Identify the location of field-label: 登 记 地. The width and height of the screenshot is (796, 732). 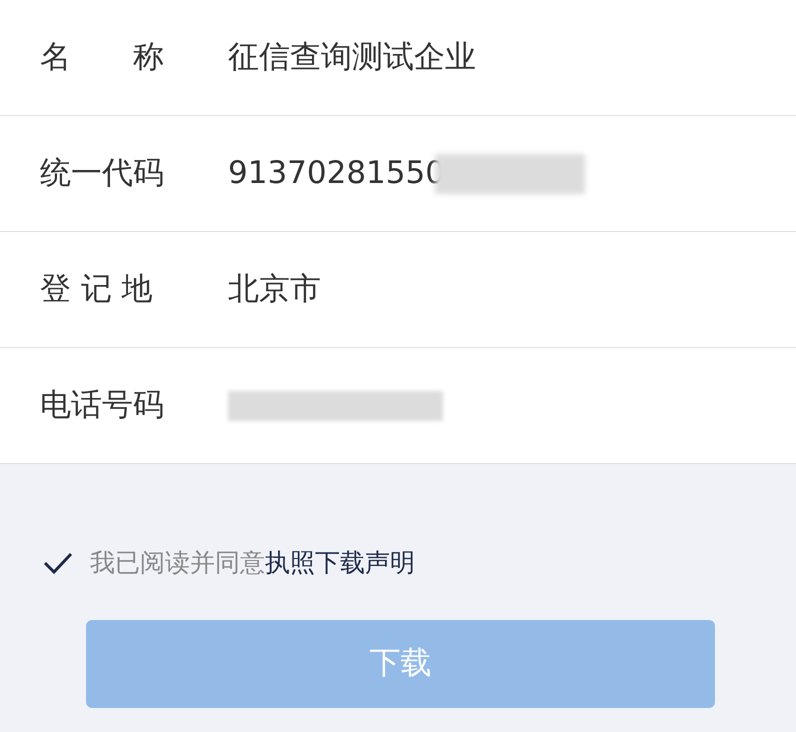
(97, 290).